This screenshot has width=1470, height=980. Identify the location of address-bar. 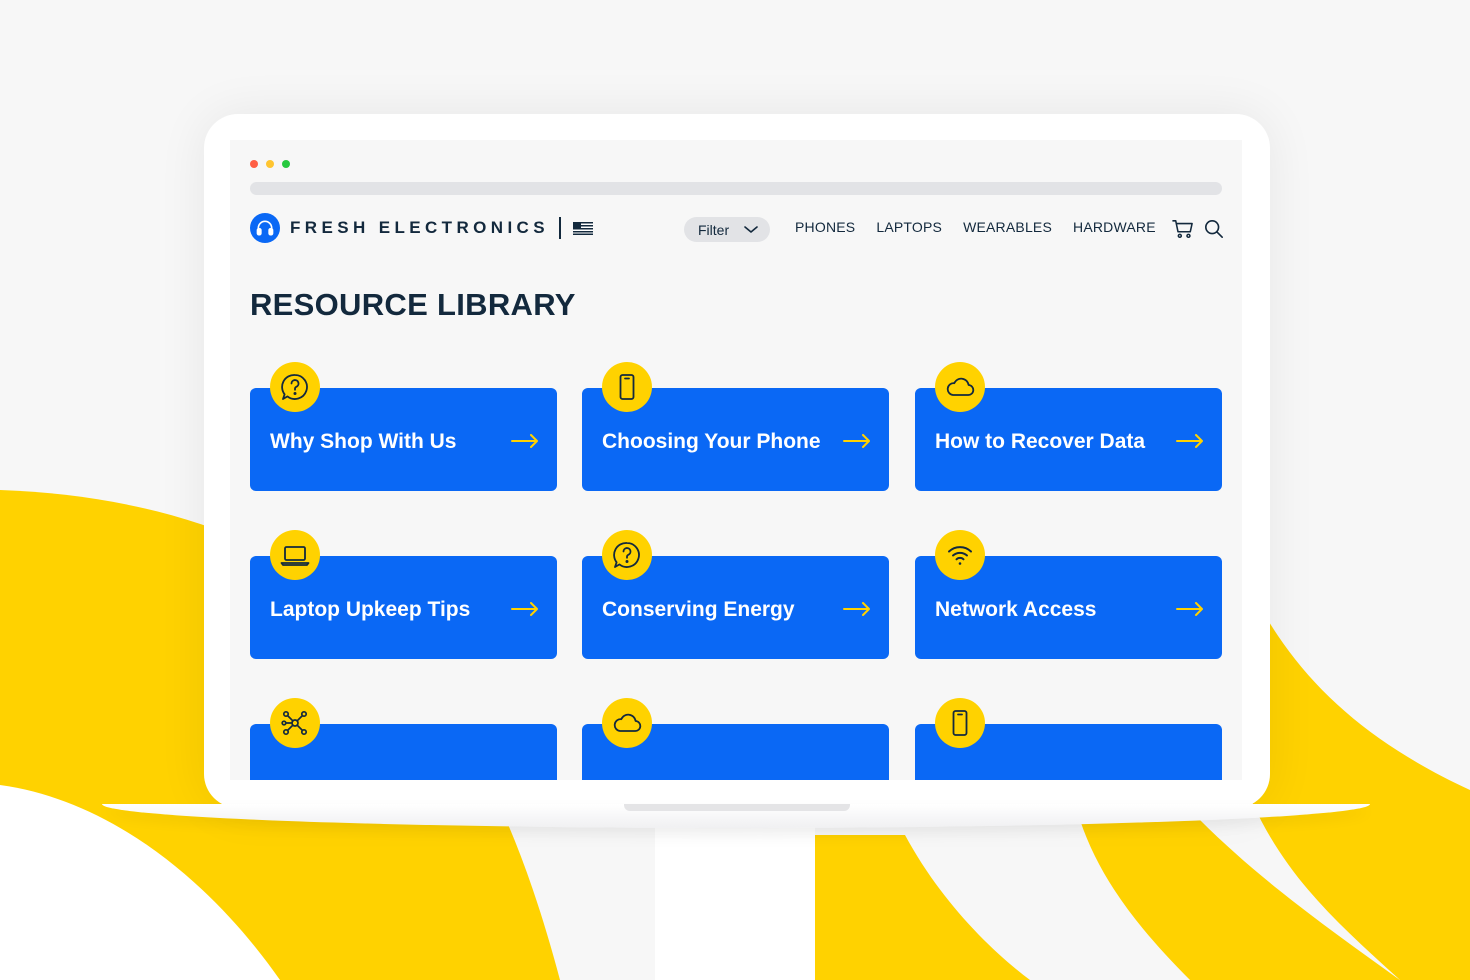
(736, 188).